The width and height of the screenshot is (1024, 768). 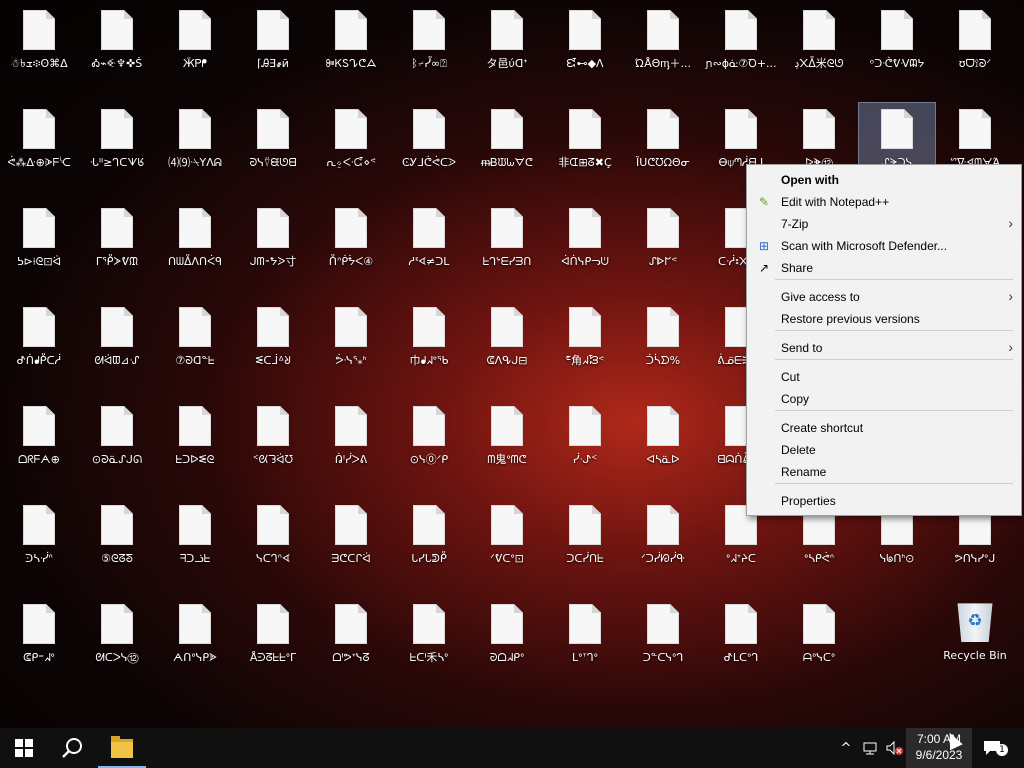 I want to click on desktop-file-icon: ᛒ⌿ᓮ∞⍰, so click(x=429, y=52).